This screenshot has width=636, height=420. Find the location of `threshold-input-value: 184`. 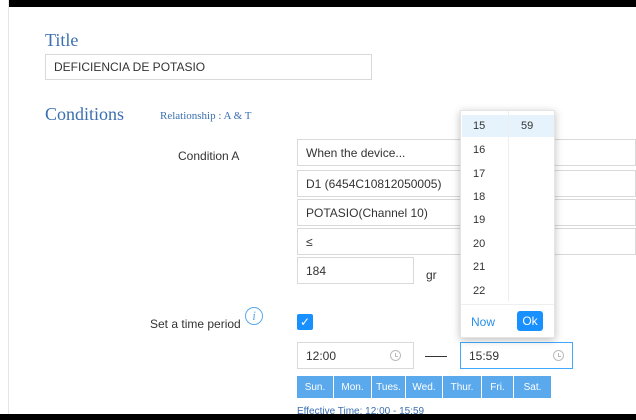

threshold-input-value: 184 is located at coordinates (316, 270).